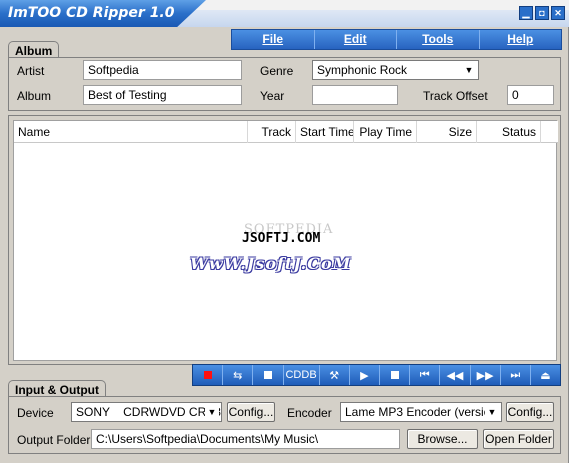  I want to click on restore-icon: ◘, so click(542, 13).